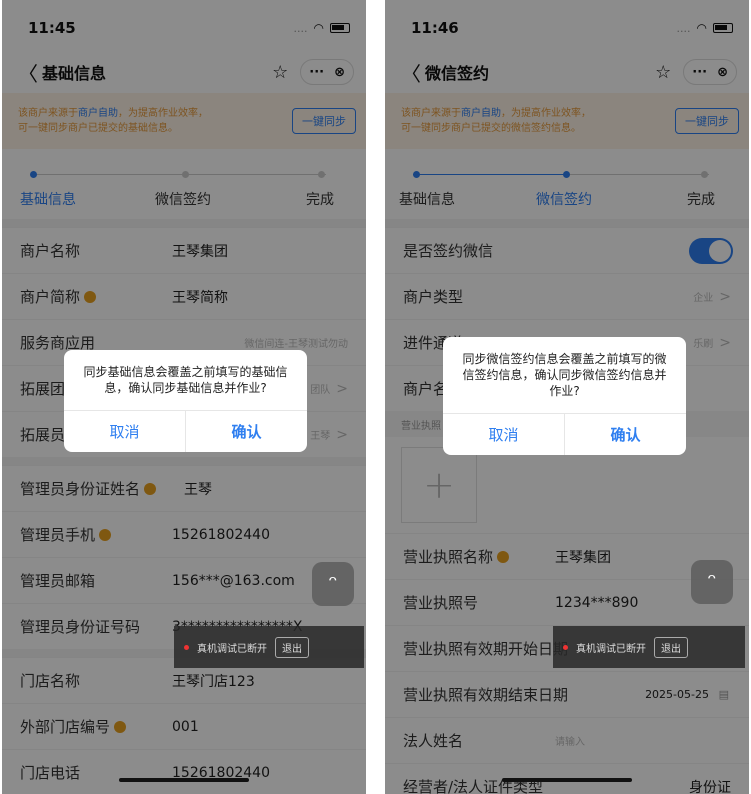 The image size is (751, 794). What do you see at coordinates (185, 380) in the screenshot?
I see `dialog-message: 同步基础信息会覆盖之前填写的基础信息，确认同步基础信息并作业?` at bounding box center [185, 380].